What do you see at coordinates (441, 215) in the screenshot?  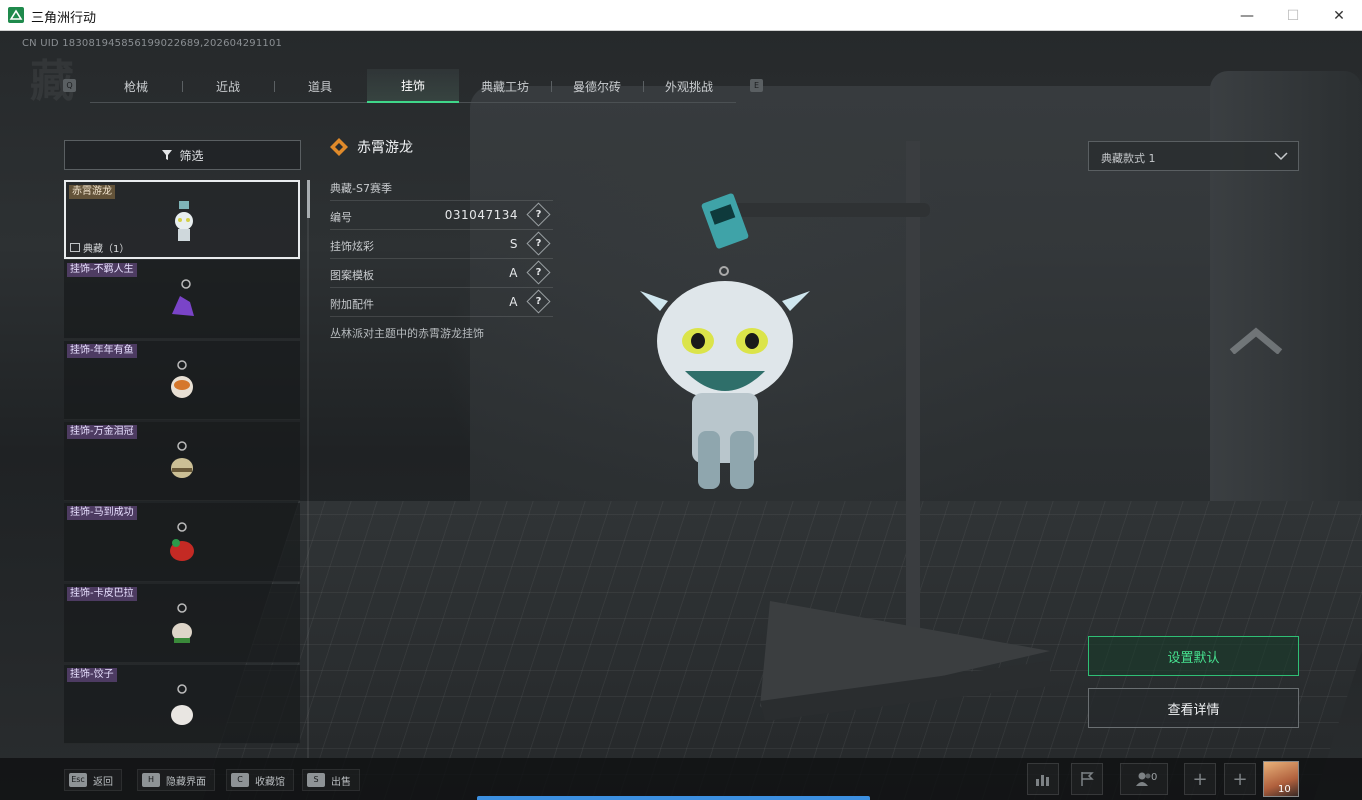 I see `detail-row-serial: 编号 031047134 ?` at bounding box center [441, 215].